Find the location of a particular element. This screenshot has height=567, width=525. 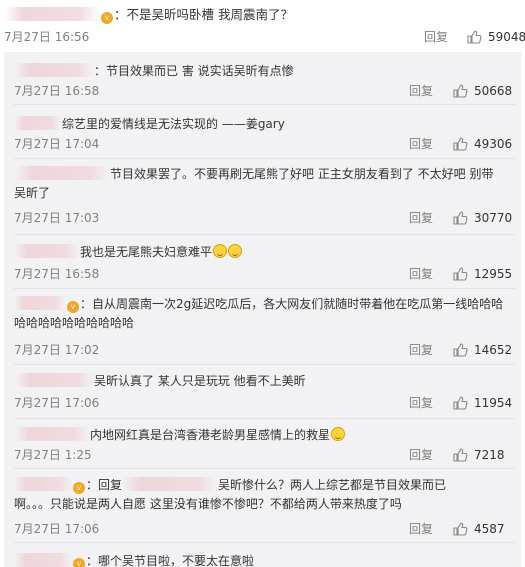

laughing-emoji-icon is located at coordinates (338, 434).